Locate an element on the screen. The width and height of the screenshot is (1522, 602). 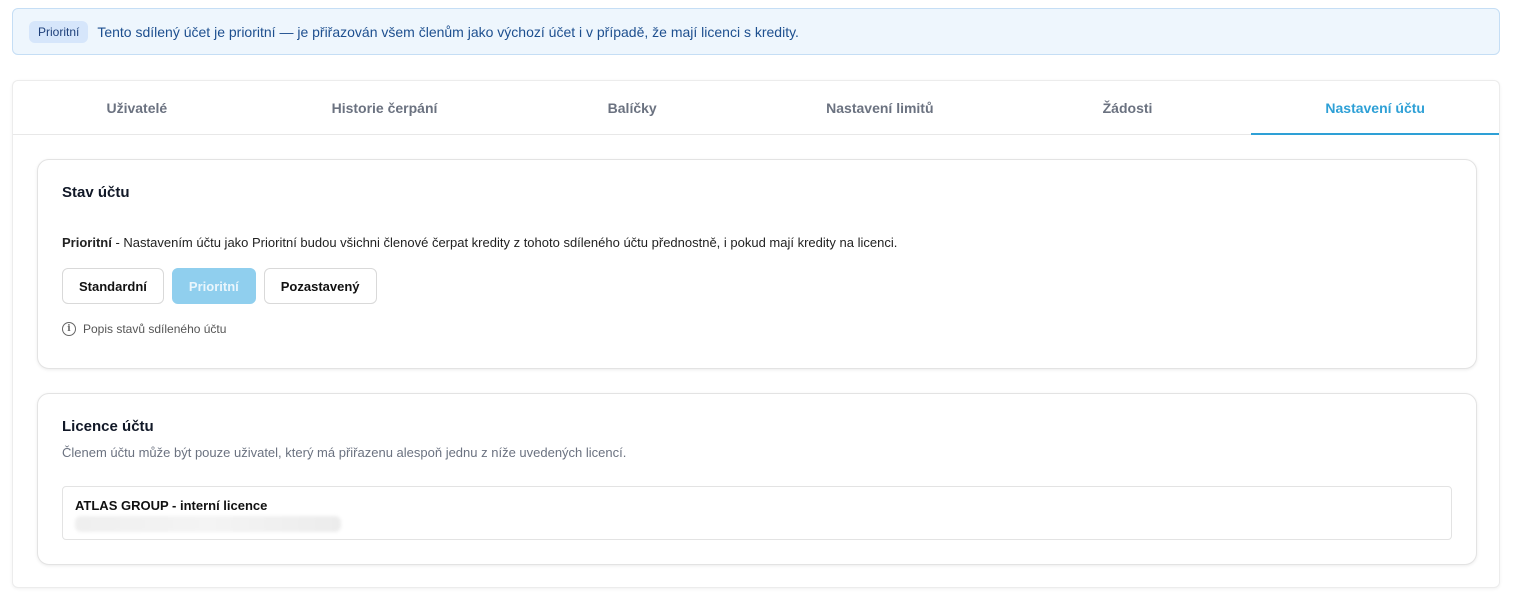
standard-state-button: Standardní is located at coordinates (113, 286).